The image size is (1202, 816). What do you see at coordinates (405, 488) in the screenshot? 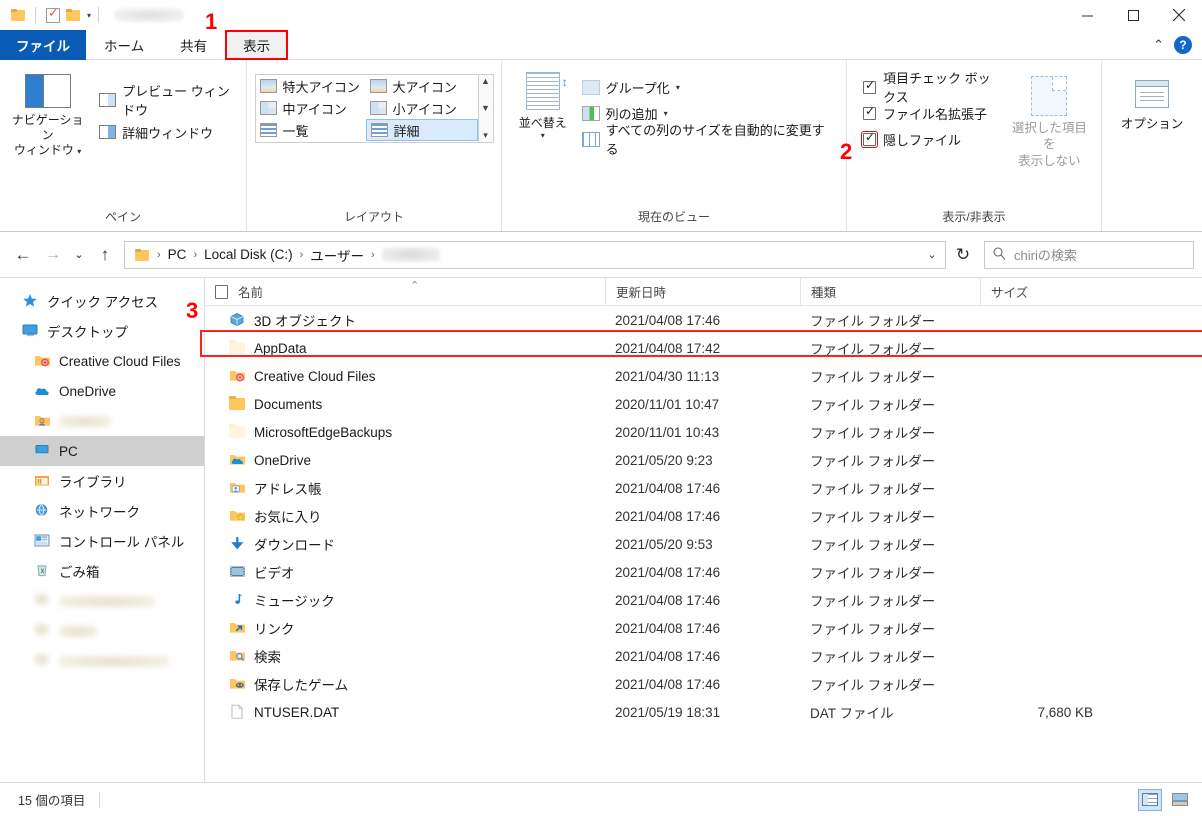
I see `file-name-cell: アドレス帳` at bounding box center [405, 488].